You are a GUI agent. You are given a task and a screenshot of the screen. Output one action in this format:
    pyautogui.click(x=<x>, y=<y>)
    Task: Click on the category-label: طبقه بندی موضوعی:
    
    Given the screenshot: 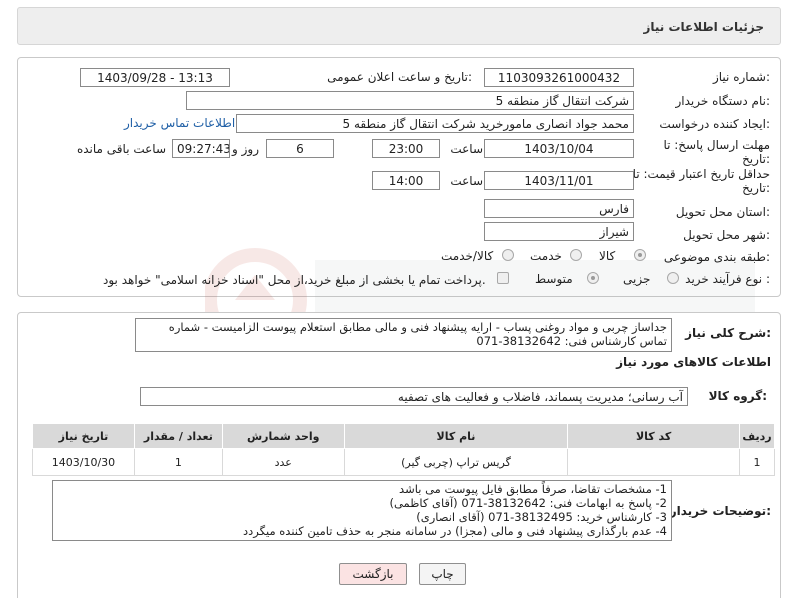 What is the action you would take?
    pyautogui.click(x=716, y=257)
    